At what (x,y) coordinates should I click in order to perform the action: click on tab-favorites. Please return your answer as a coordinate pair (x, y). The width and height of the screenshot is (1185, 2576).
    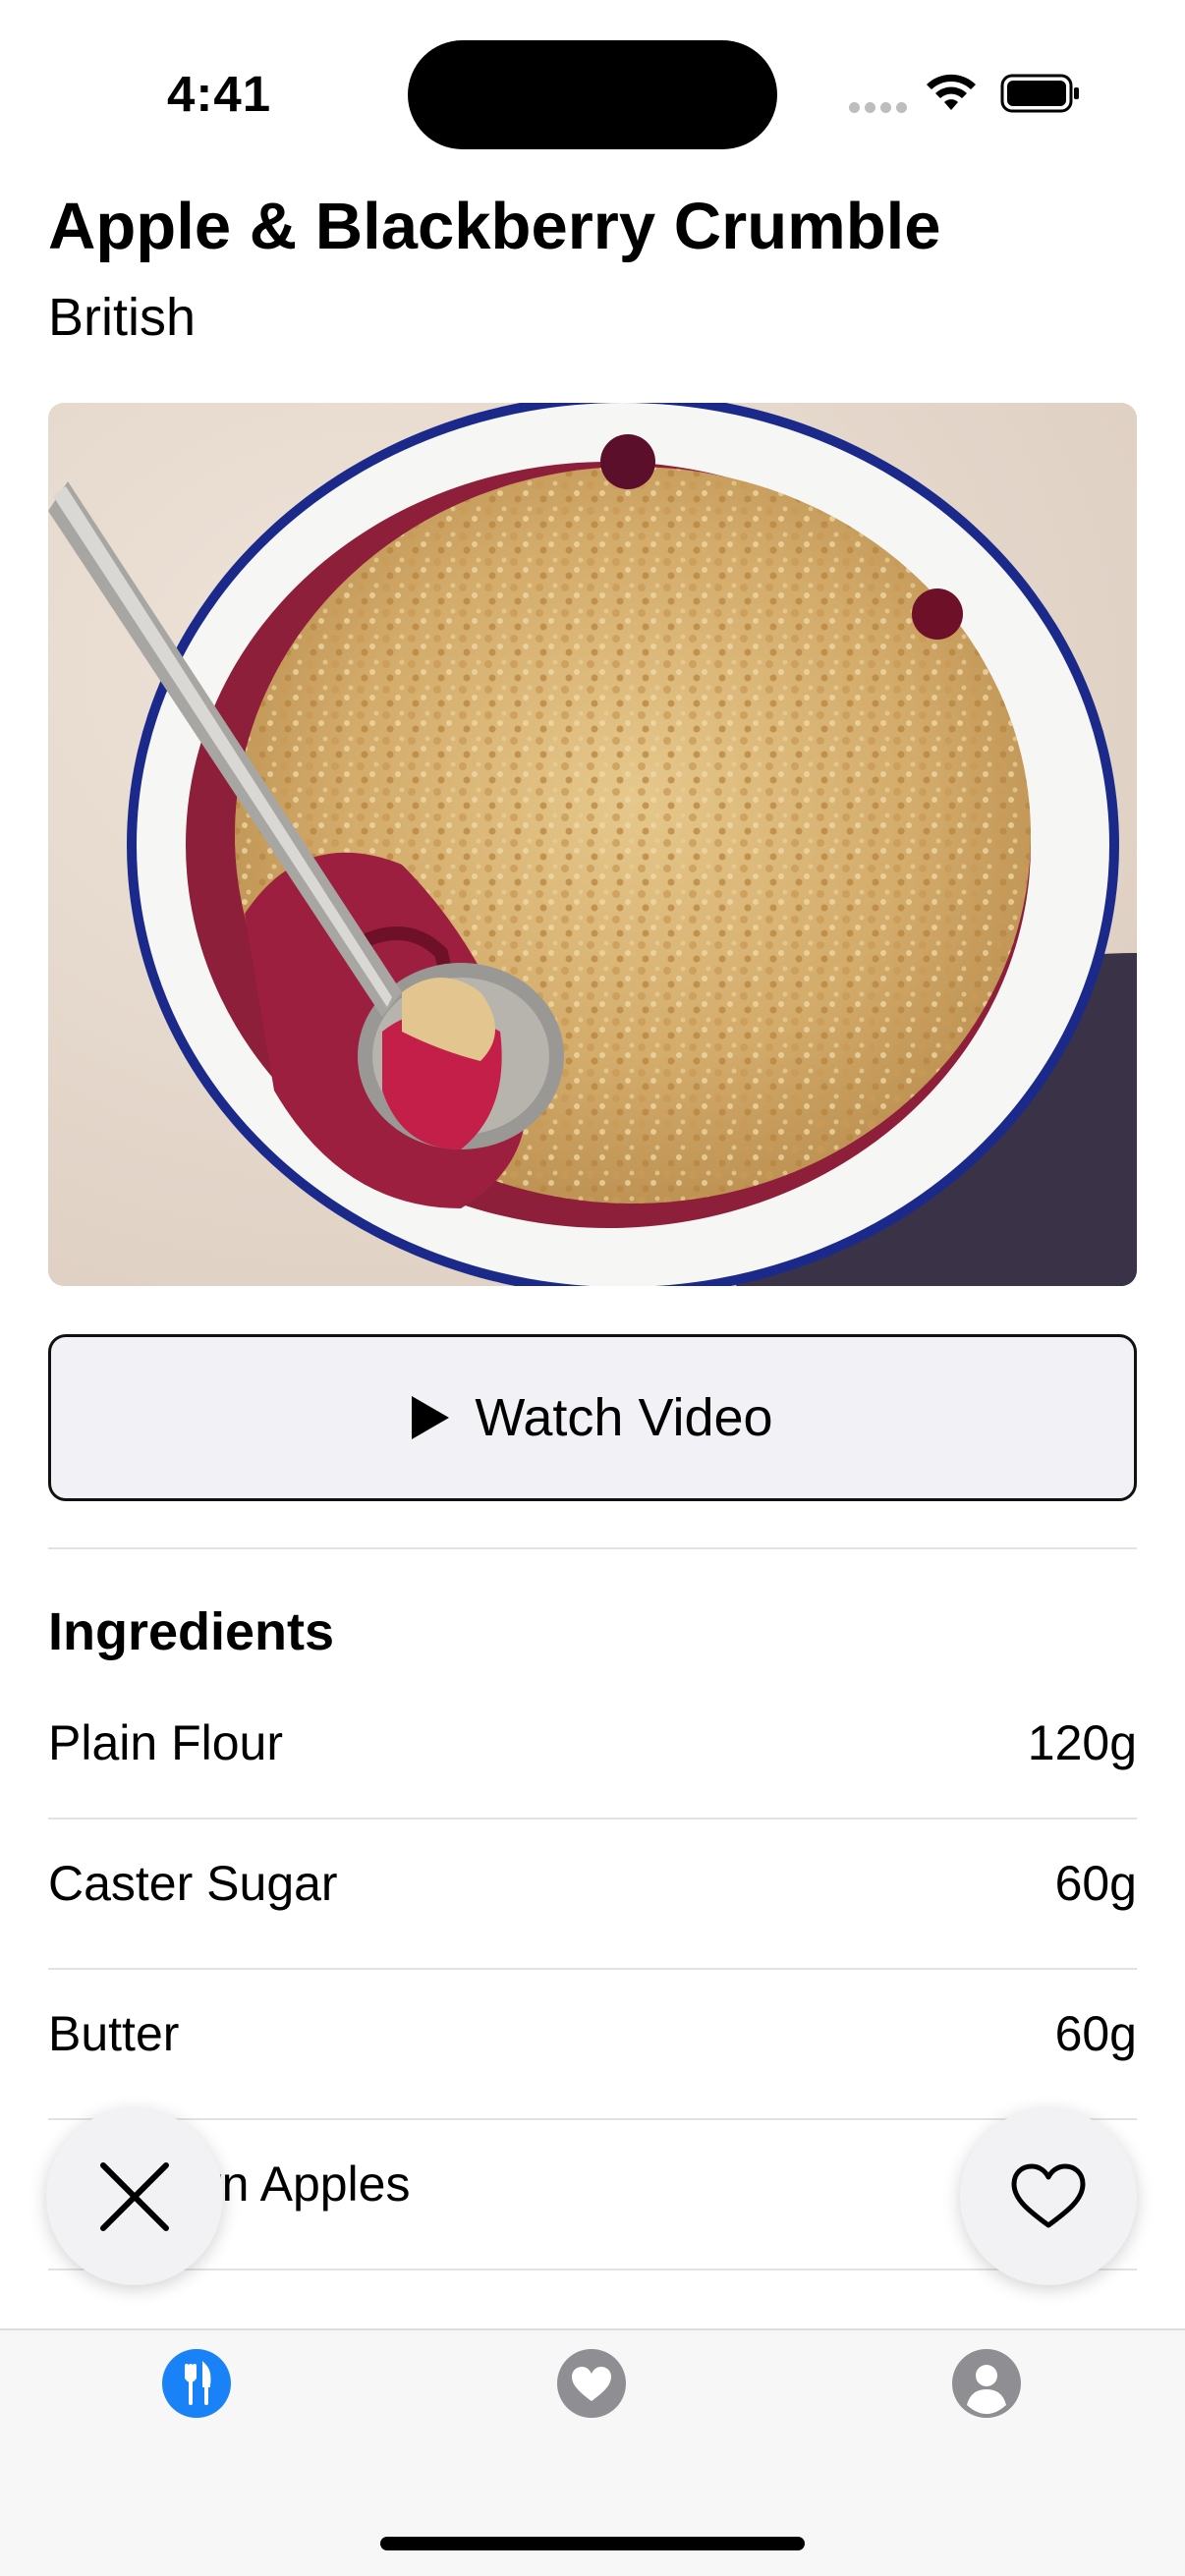
    Looking at the image, I should click on (592, 2383).